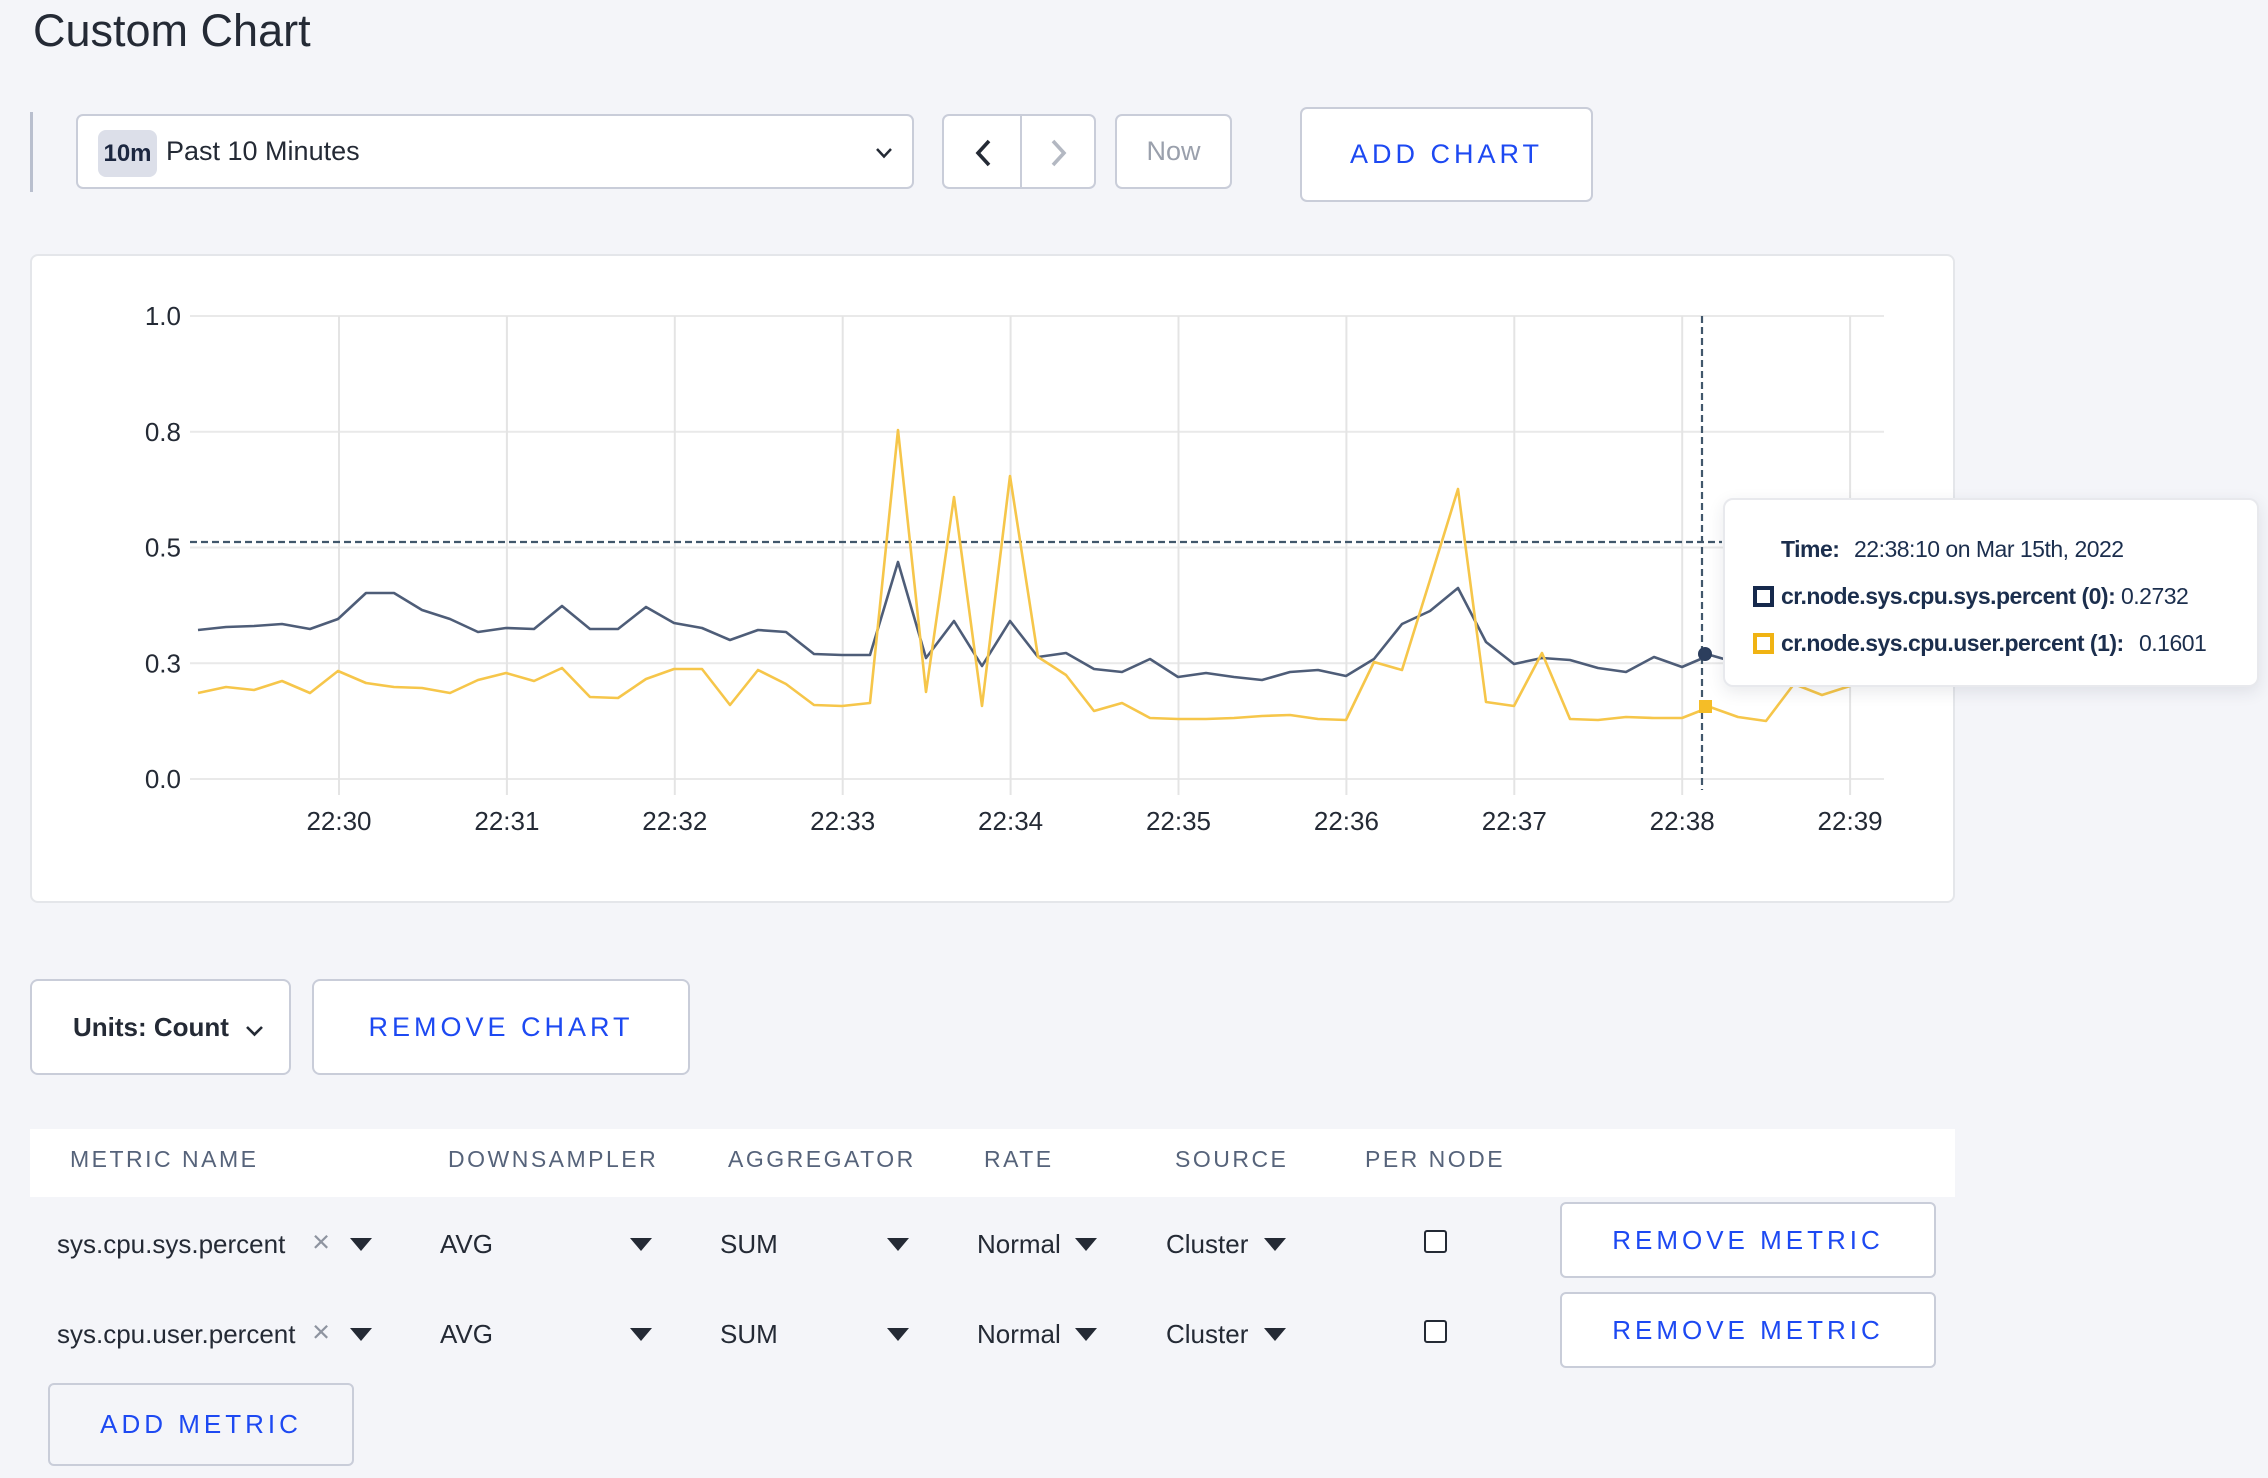  Describe the element at coordinates (1850, 821) in the screenshot. I see `svg-text: 22:39` at that location.